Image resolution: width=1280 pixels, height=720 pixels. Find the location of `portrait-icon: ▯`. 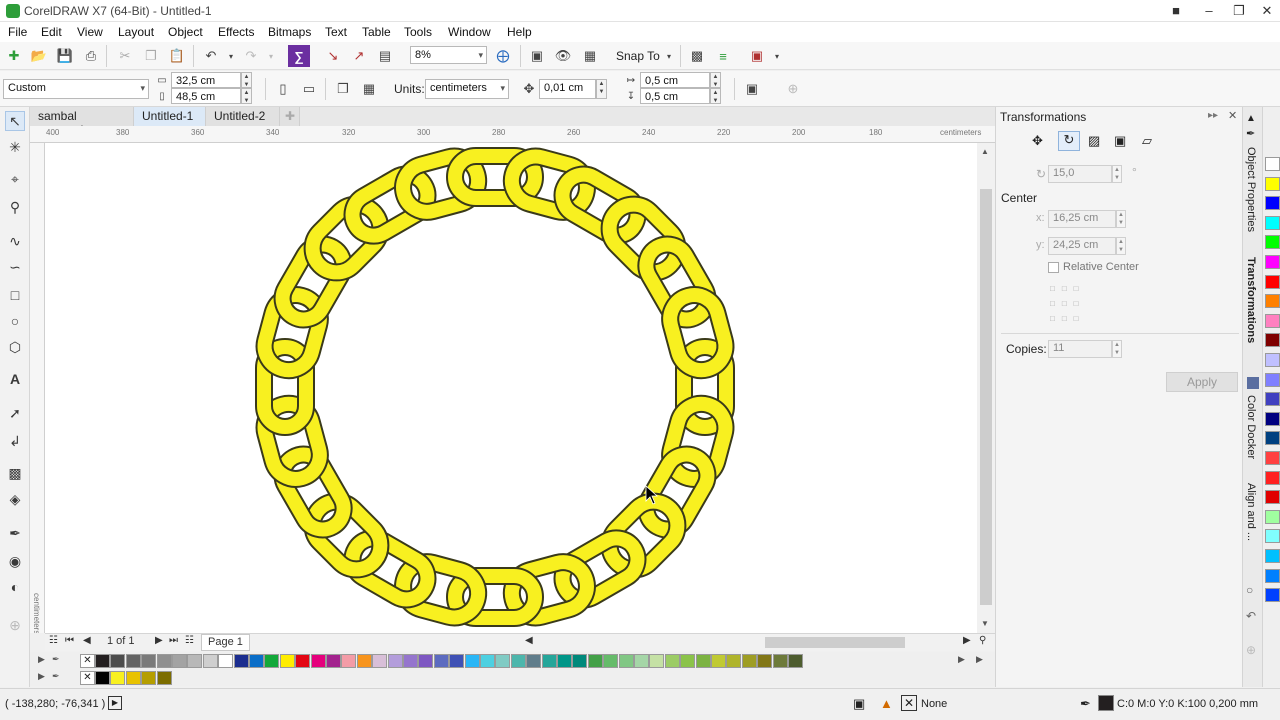

portrait-icon: ▯ is located at coordinates (283, 89).